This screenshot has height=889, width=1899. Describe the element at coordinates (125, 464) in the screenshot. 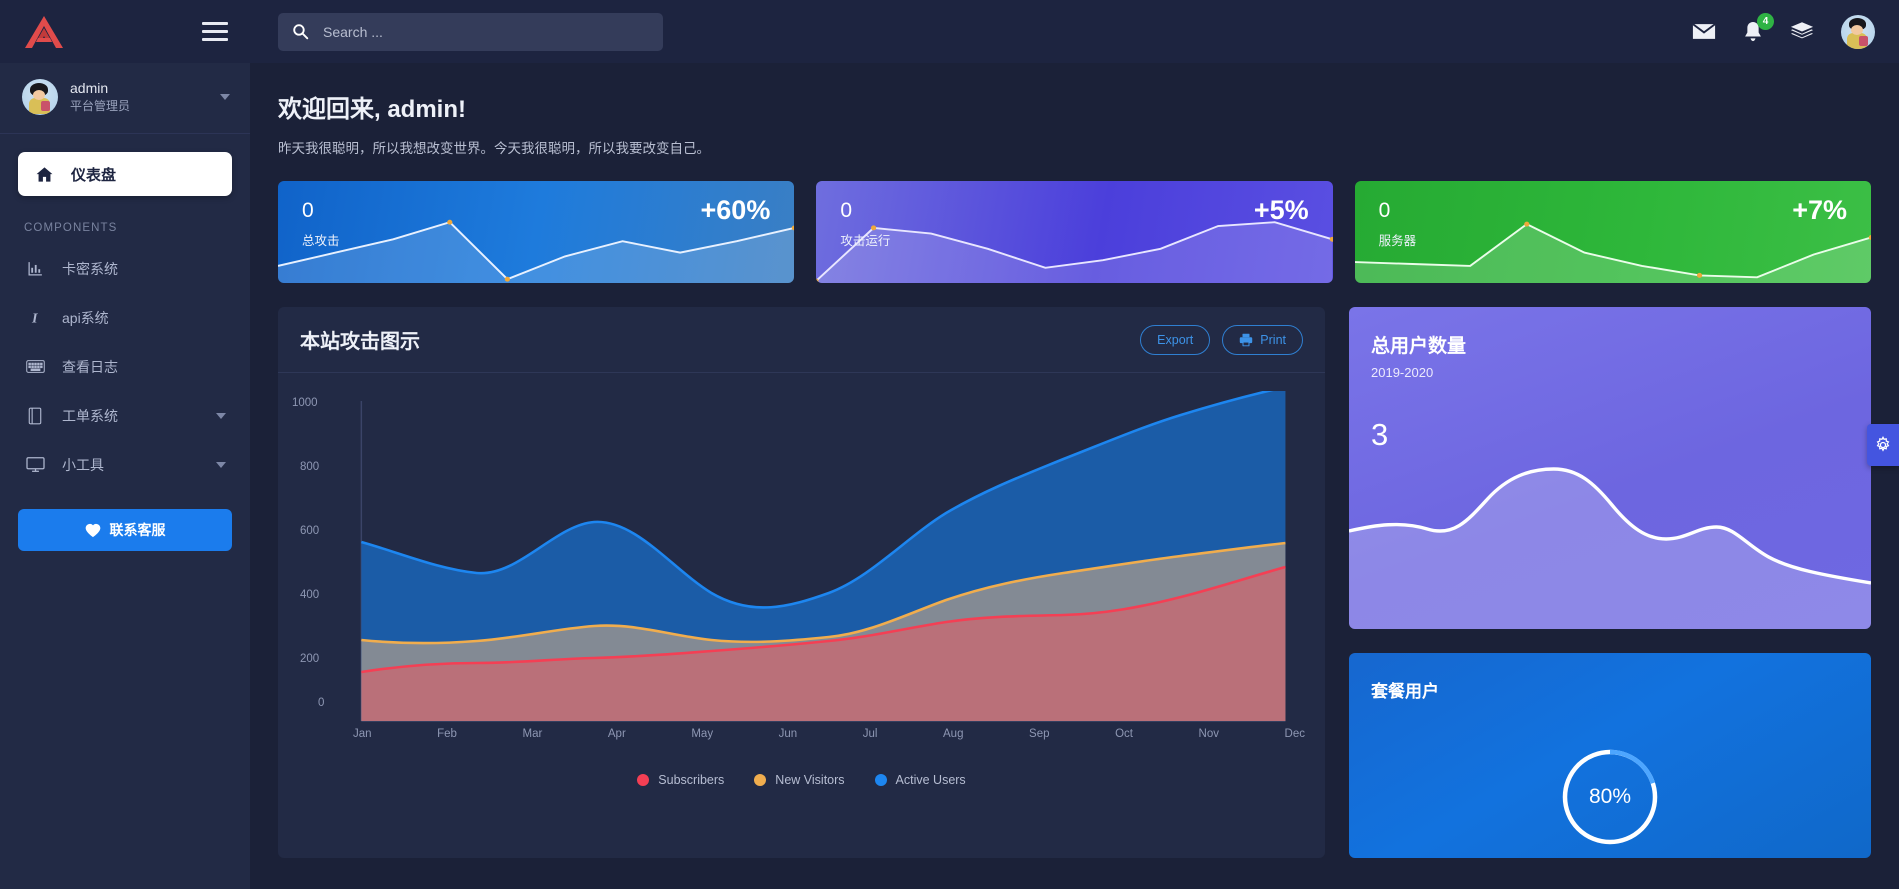

I see `sidebar-item-tools: 小工具` at that location.